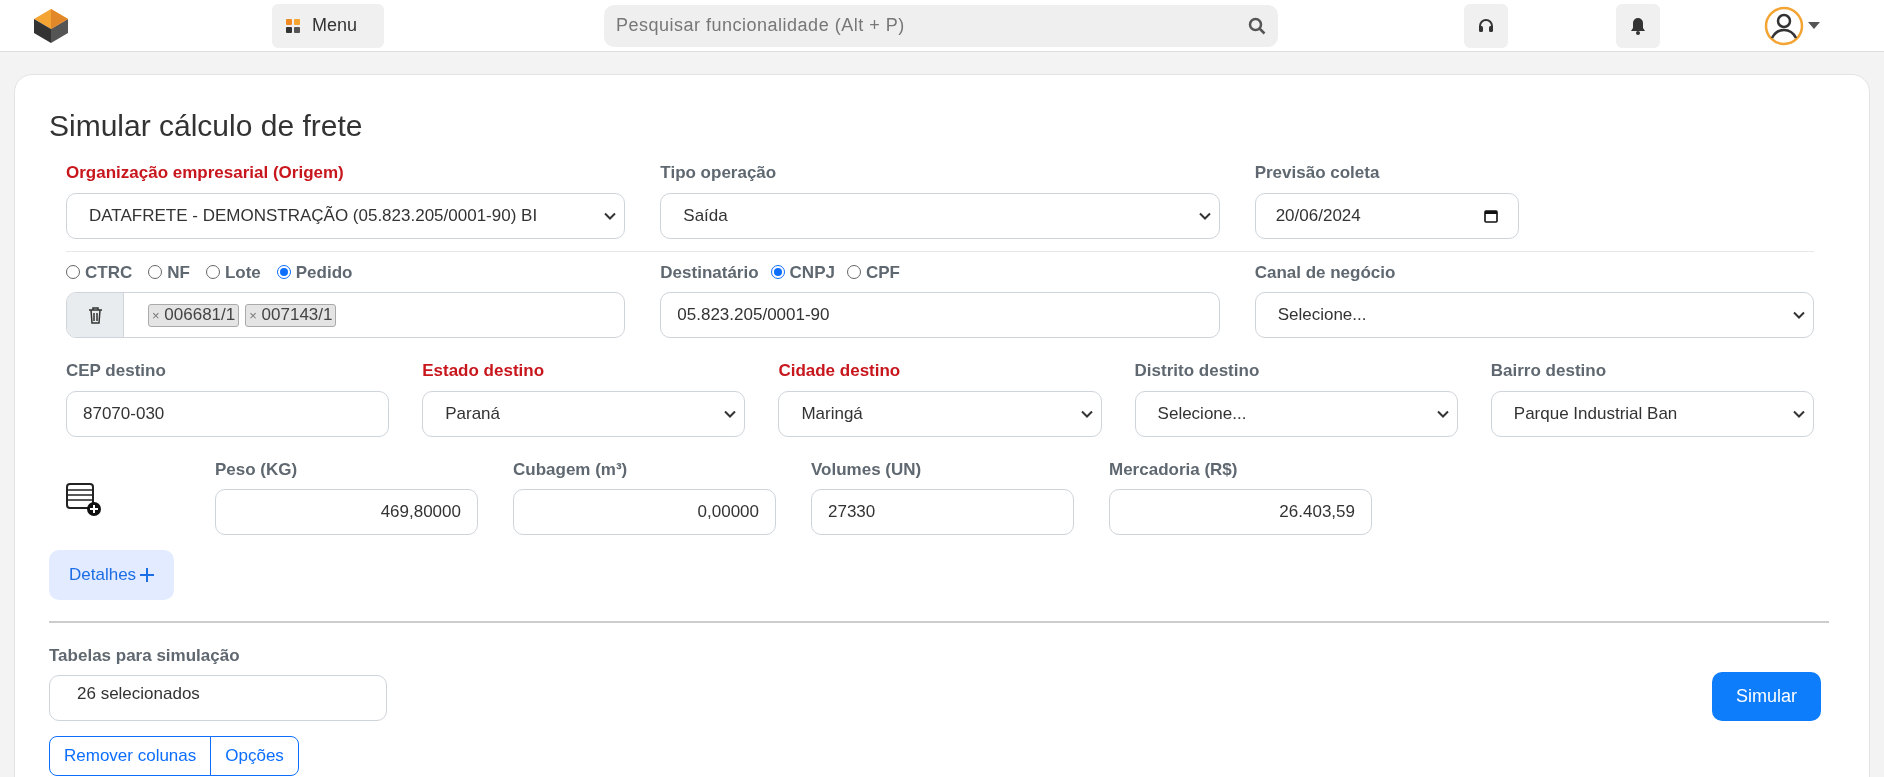 Image resolution: width=1884 pixels, height=777 pixels. Describe the element at coordinates (112, 575) in the screenshot. I see `details-button: Detalhes` at that location.